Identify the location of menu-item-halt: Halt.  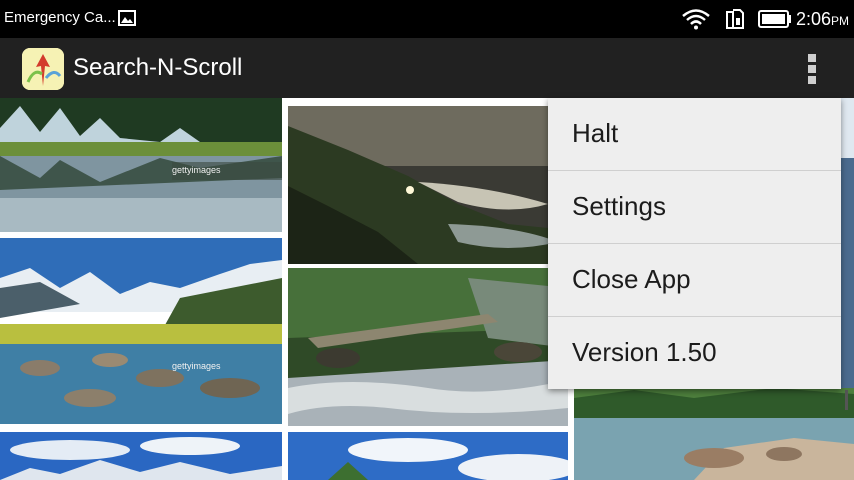
(694, 134).